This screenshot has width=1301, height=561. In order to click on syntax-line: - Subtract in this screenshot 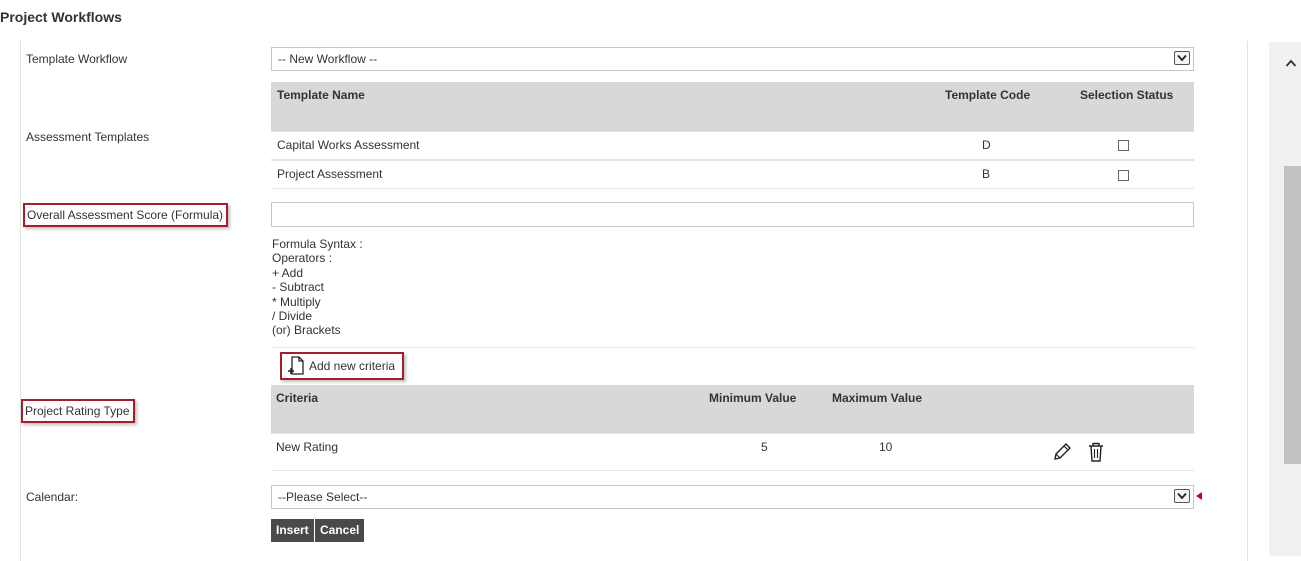, I will do `click(298, 287)`.